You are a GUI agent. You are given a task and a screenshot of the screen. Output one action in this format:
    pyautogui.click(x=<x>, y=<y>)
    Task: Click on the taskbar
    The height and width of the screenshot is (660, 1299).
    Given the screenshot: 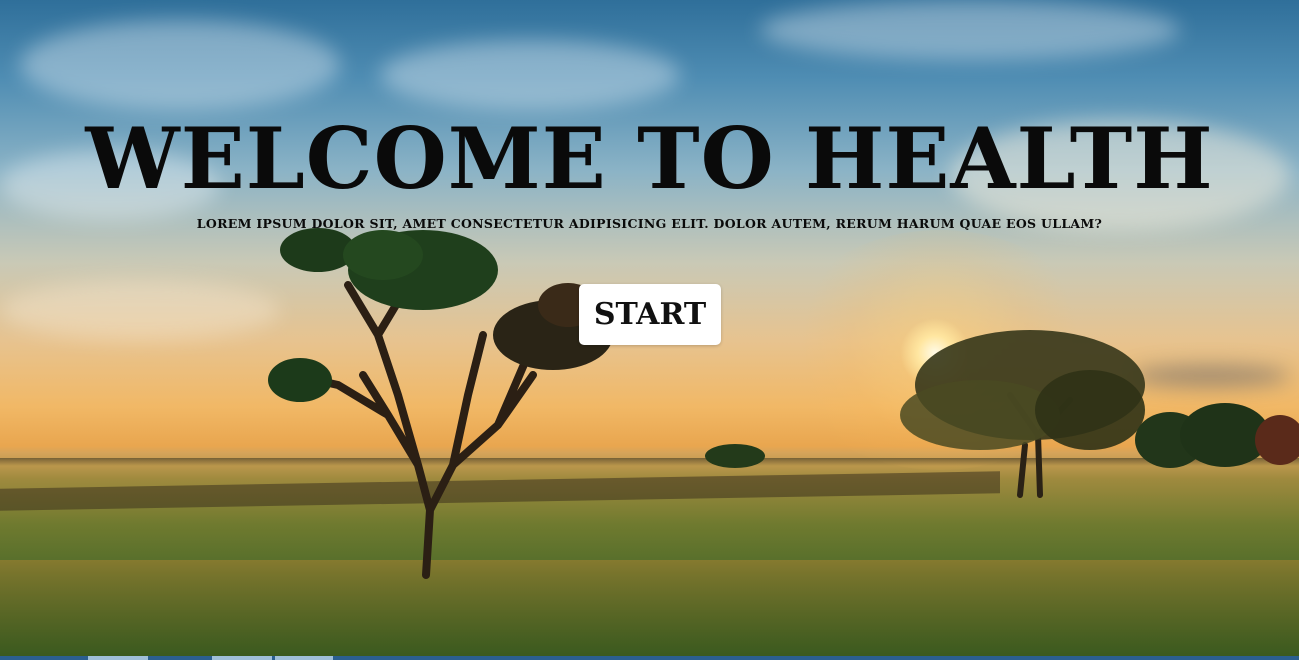 What is the action you would take?
    pyautogui.click(x=649, y=658)
    